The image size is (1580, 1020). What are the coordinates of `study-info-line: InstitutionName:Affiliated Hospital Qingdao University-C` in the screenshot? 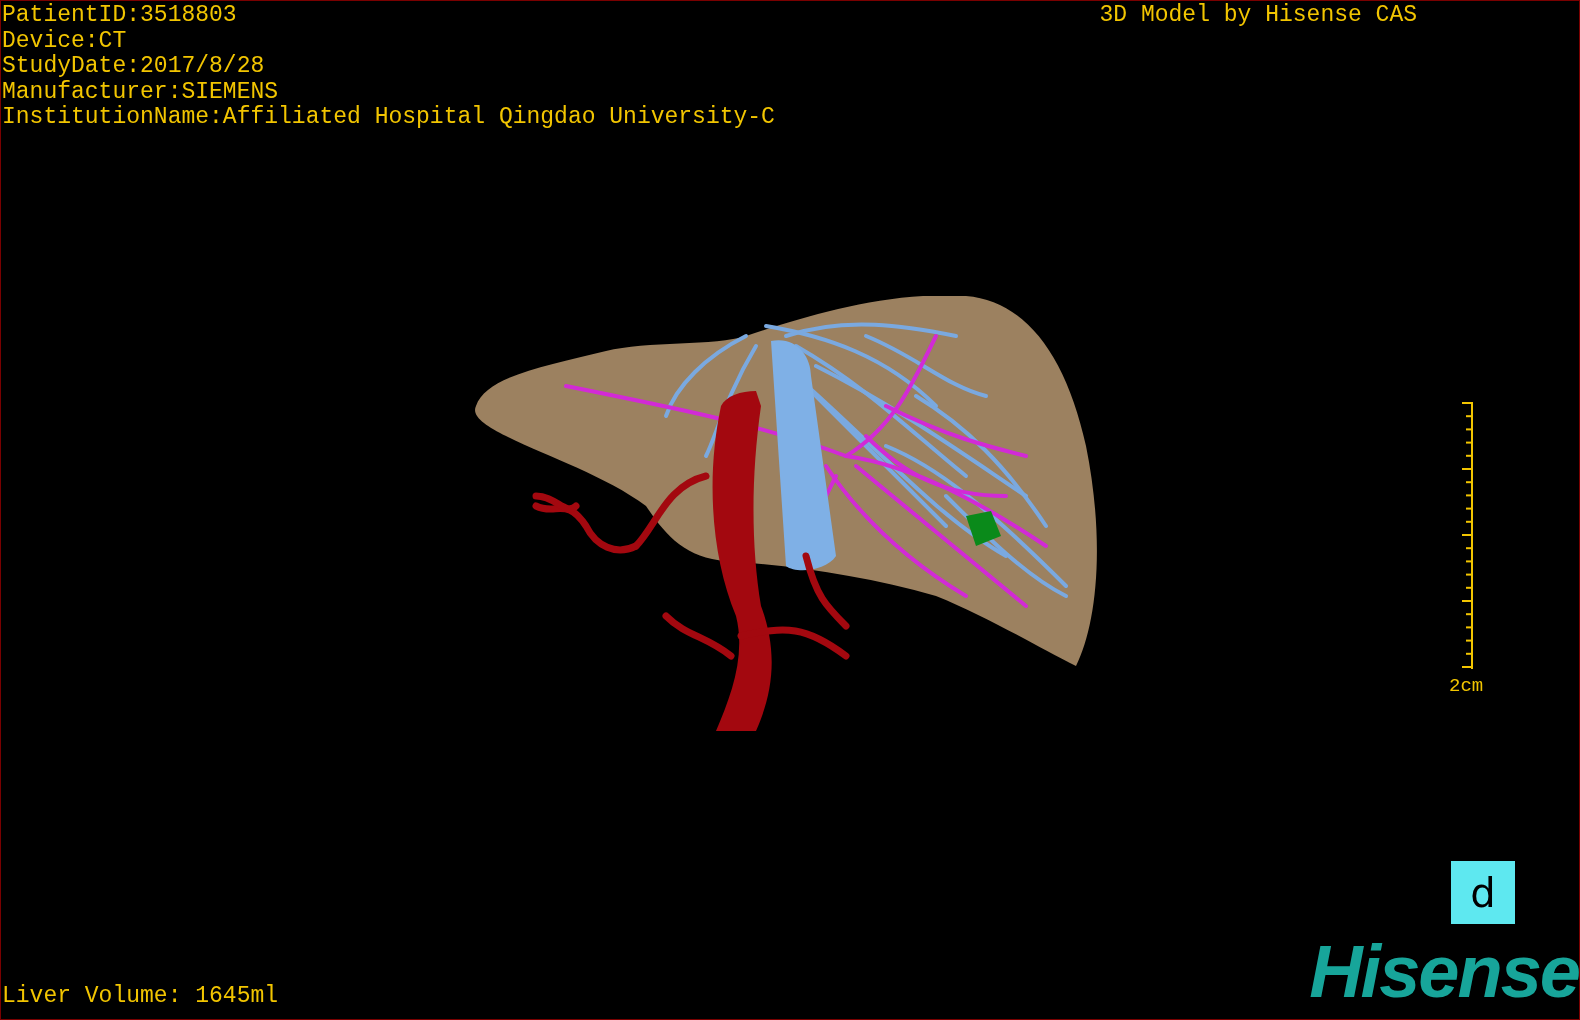 It's located at (388, 118).